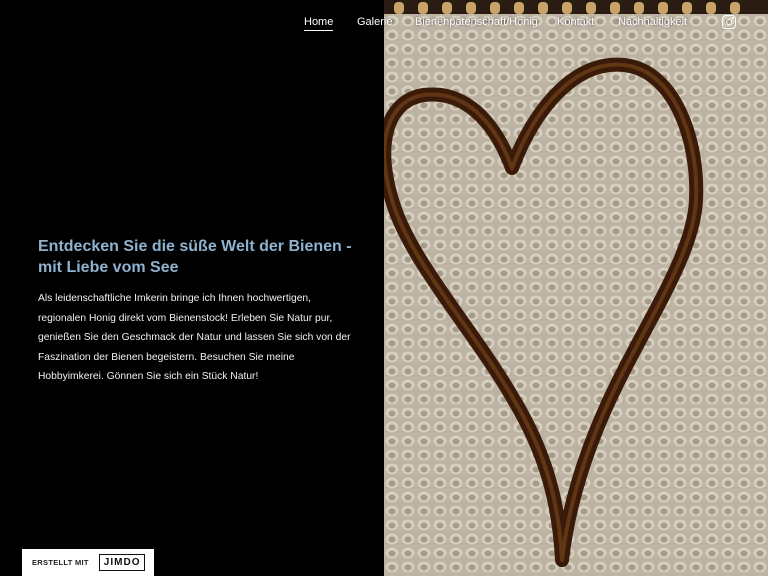 The height and width of the screenshot is (576, 768). What do you see at coordinates (122, 562) in the screenshot?
I see `jimdo-logo: JIMDO` at bounding box center [122, 562].